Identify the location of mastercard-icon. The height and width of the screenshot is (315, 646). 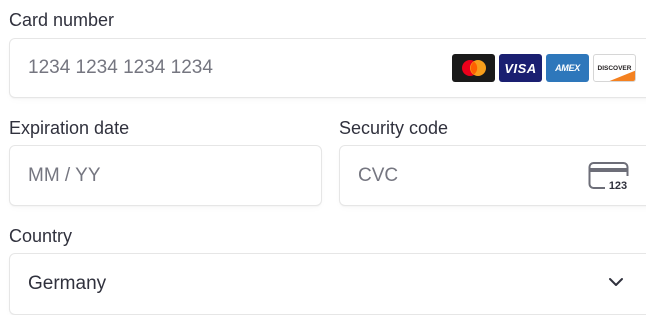
(473, 68).